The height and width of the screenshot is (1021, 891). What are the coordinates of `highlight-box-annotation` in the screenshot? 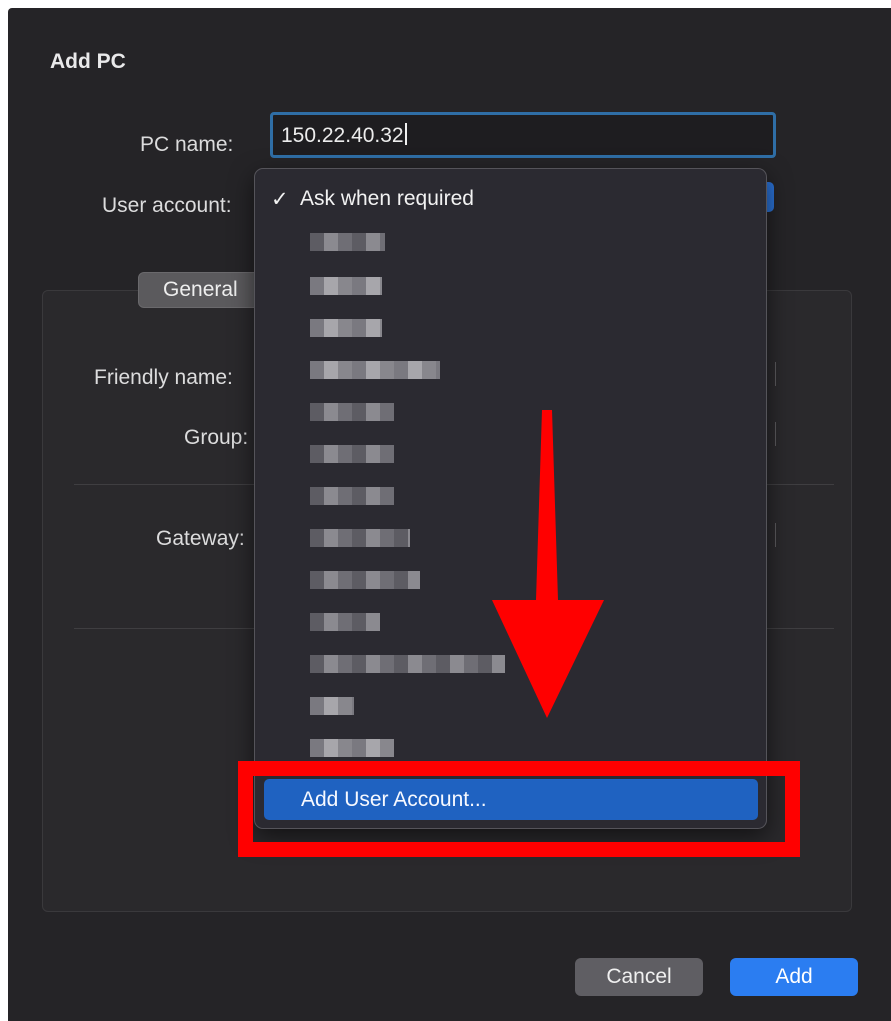 It's located at (519, 809).